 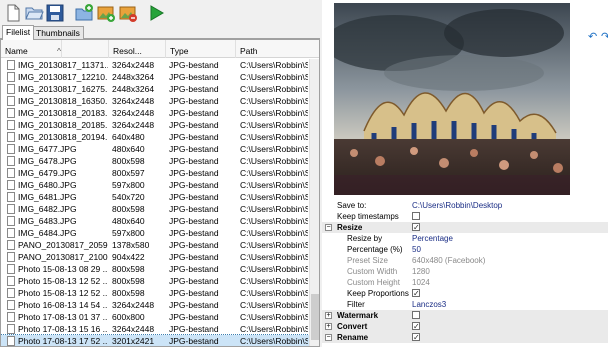 I want to click on resolution-cell: 1378x580, so click(x=131, y=245).